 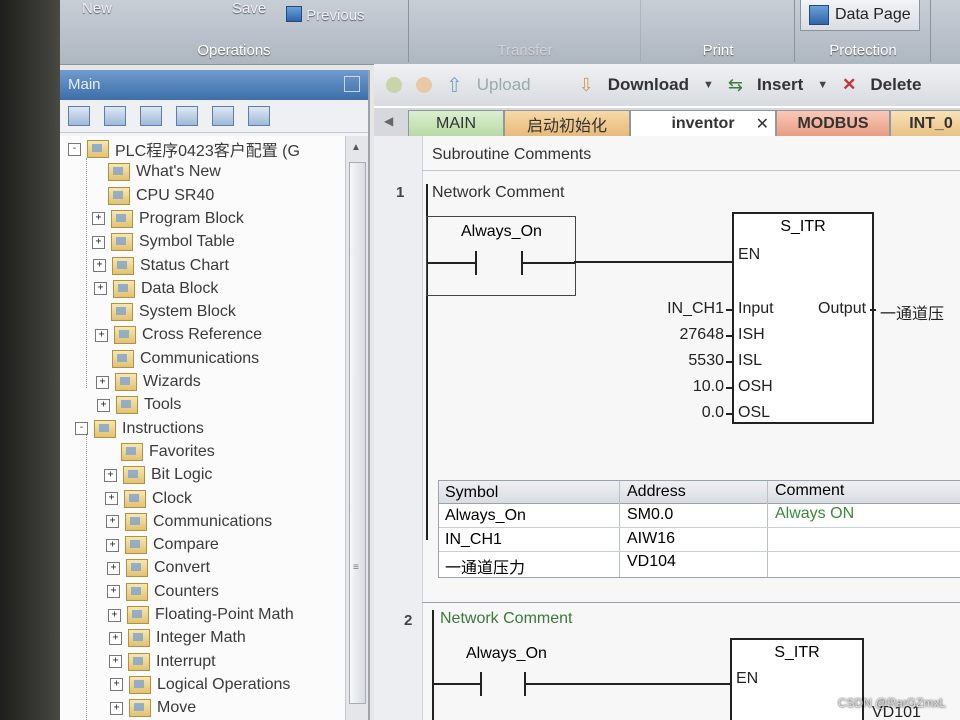 I want to click on tree-item: + Convert, so click(x=158, y=568).